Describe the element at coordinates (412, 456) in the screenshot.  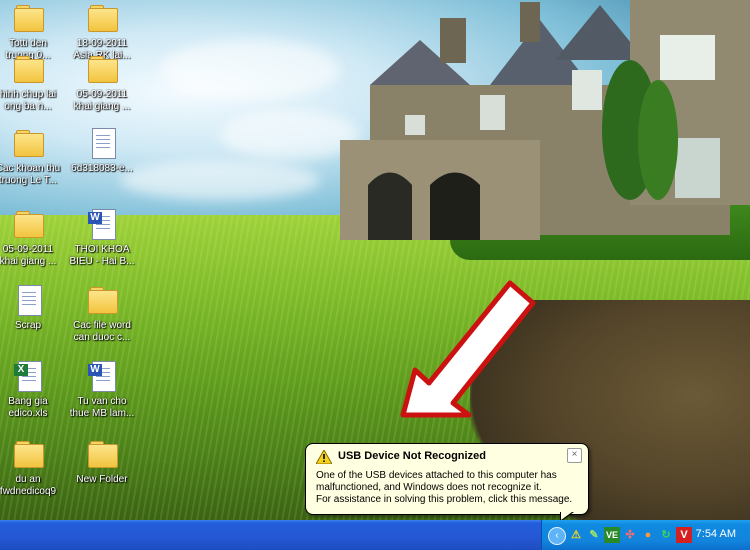
I see `notification-title: USB Device Not Recognized` at that location.